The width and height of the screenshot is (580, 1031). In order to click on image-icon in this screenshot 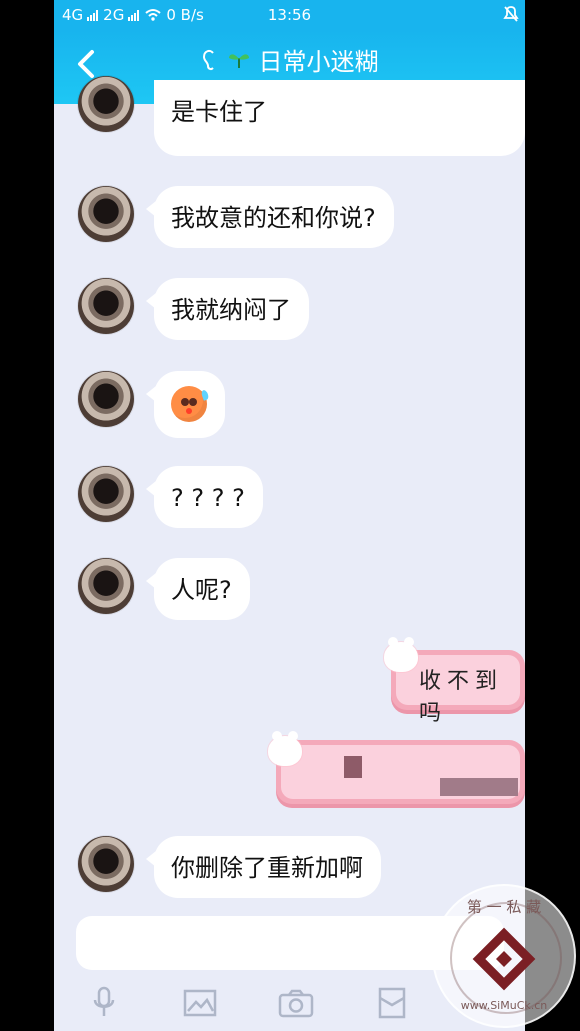, I will do `click(200, 1003)`.